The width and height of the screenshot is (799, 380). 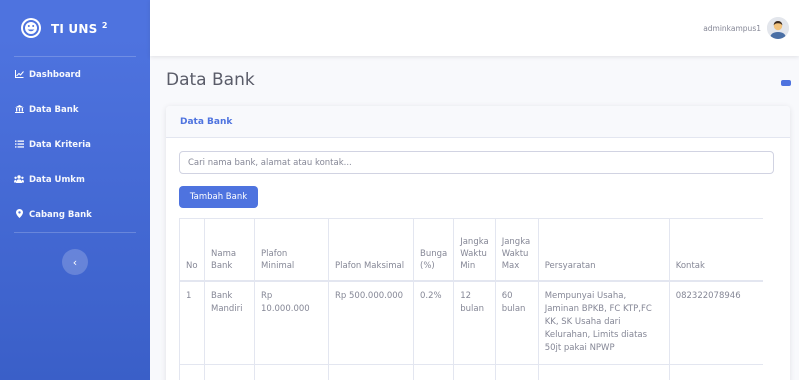 I want to click on sidebar-item-cabang-bank: Cabang Bank, so click(x=75, y=214).